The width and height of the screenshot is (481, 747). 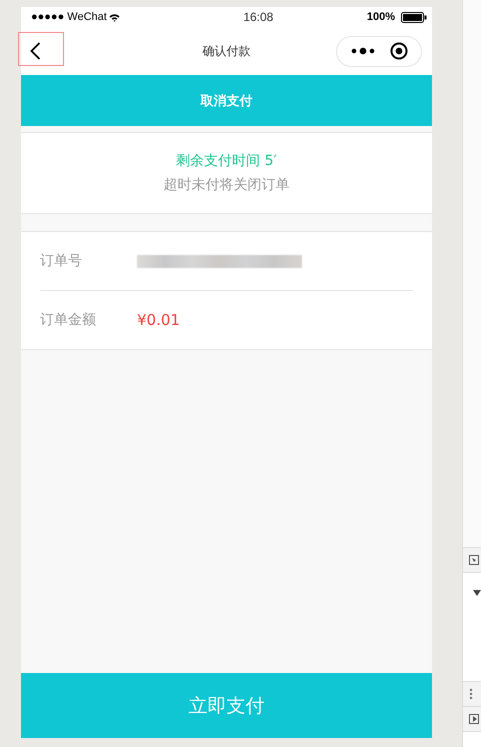 I want to click on inspect-icon, so click(x=474, y=560).